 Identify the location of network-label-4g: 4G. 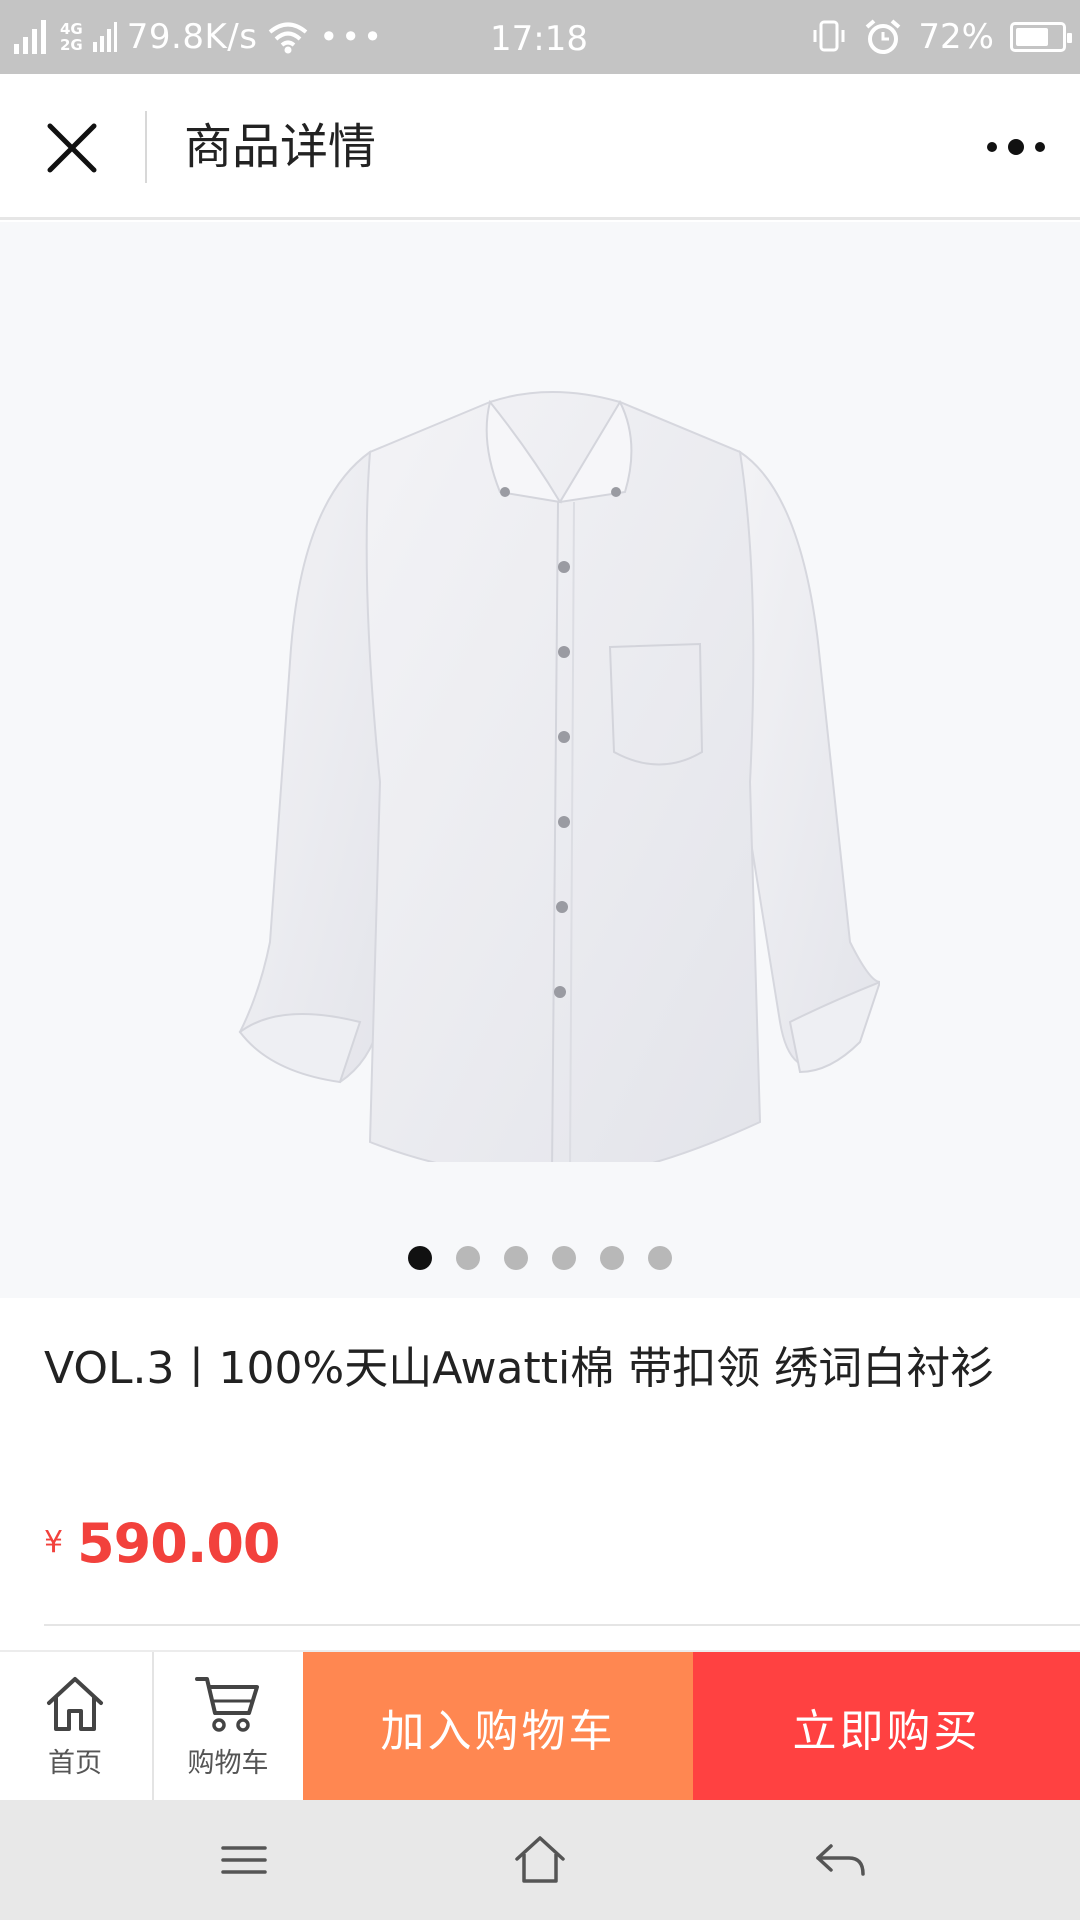
(71, 29).